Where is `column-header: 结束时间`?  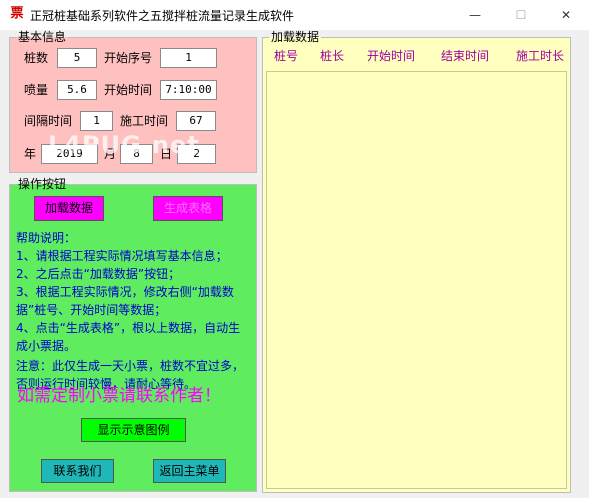 column-header: 结束时间 is located at coordinates (465, 56).